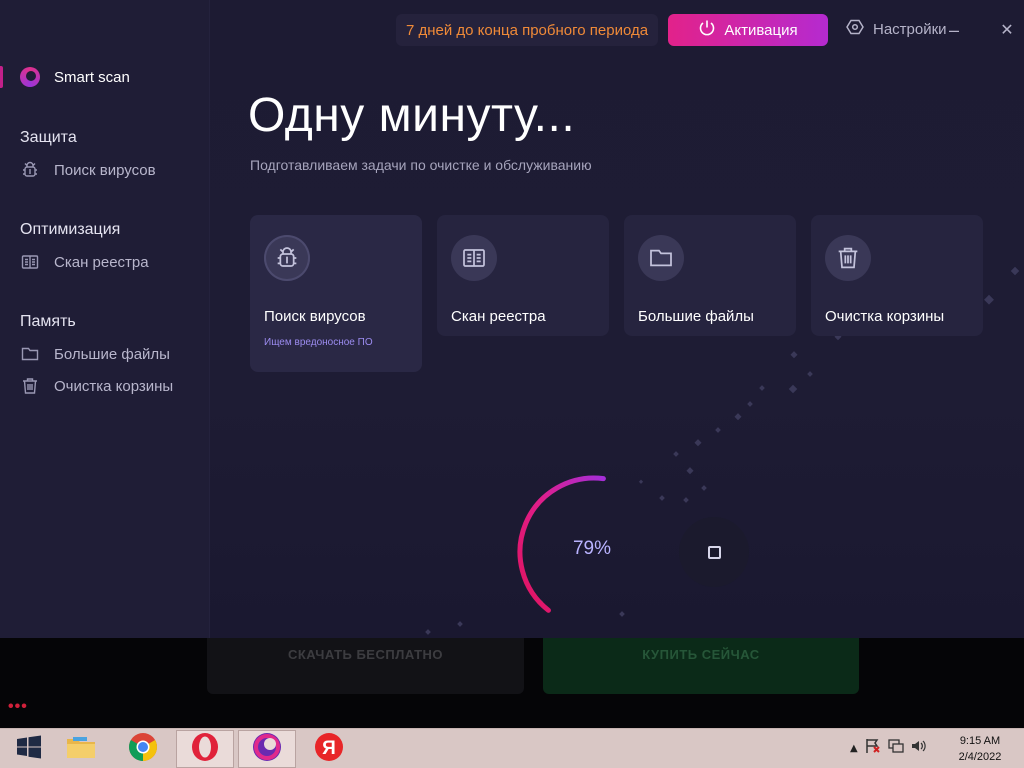 The height and width of the screenshot is (768, 1024). I want to click on activate-label: Активация, so click(761, 30).